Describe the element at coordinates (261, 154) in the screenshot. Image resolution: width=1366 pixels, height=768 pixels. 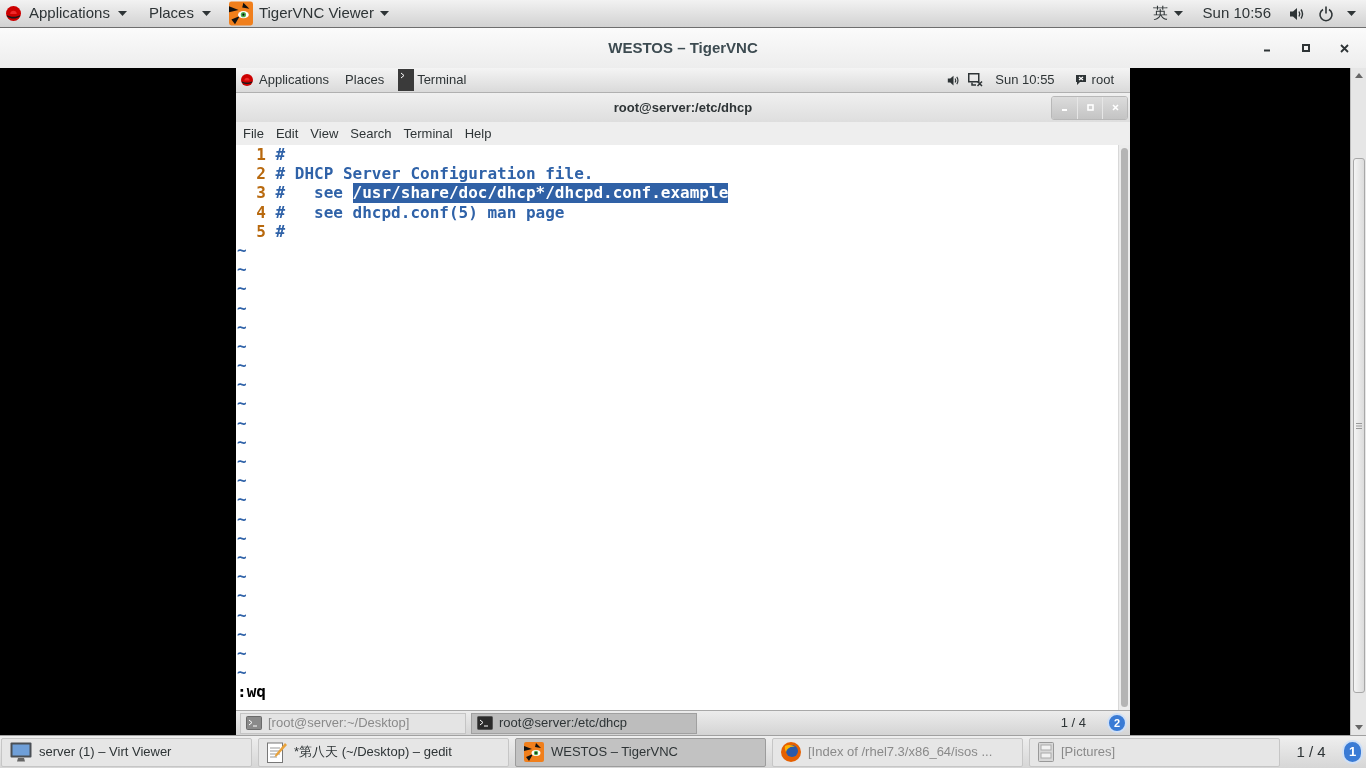
I see `line-number: 1` at that location.